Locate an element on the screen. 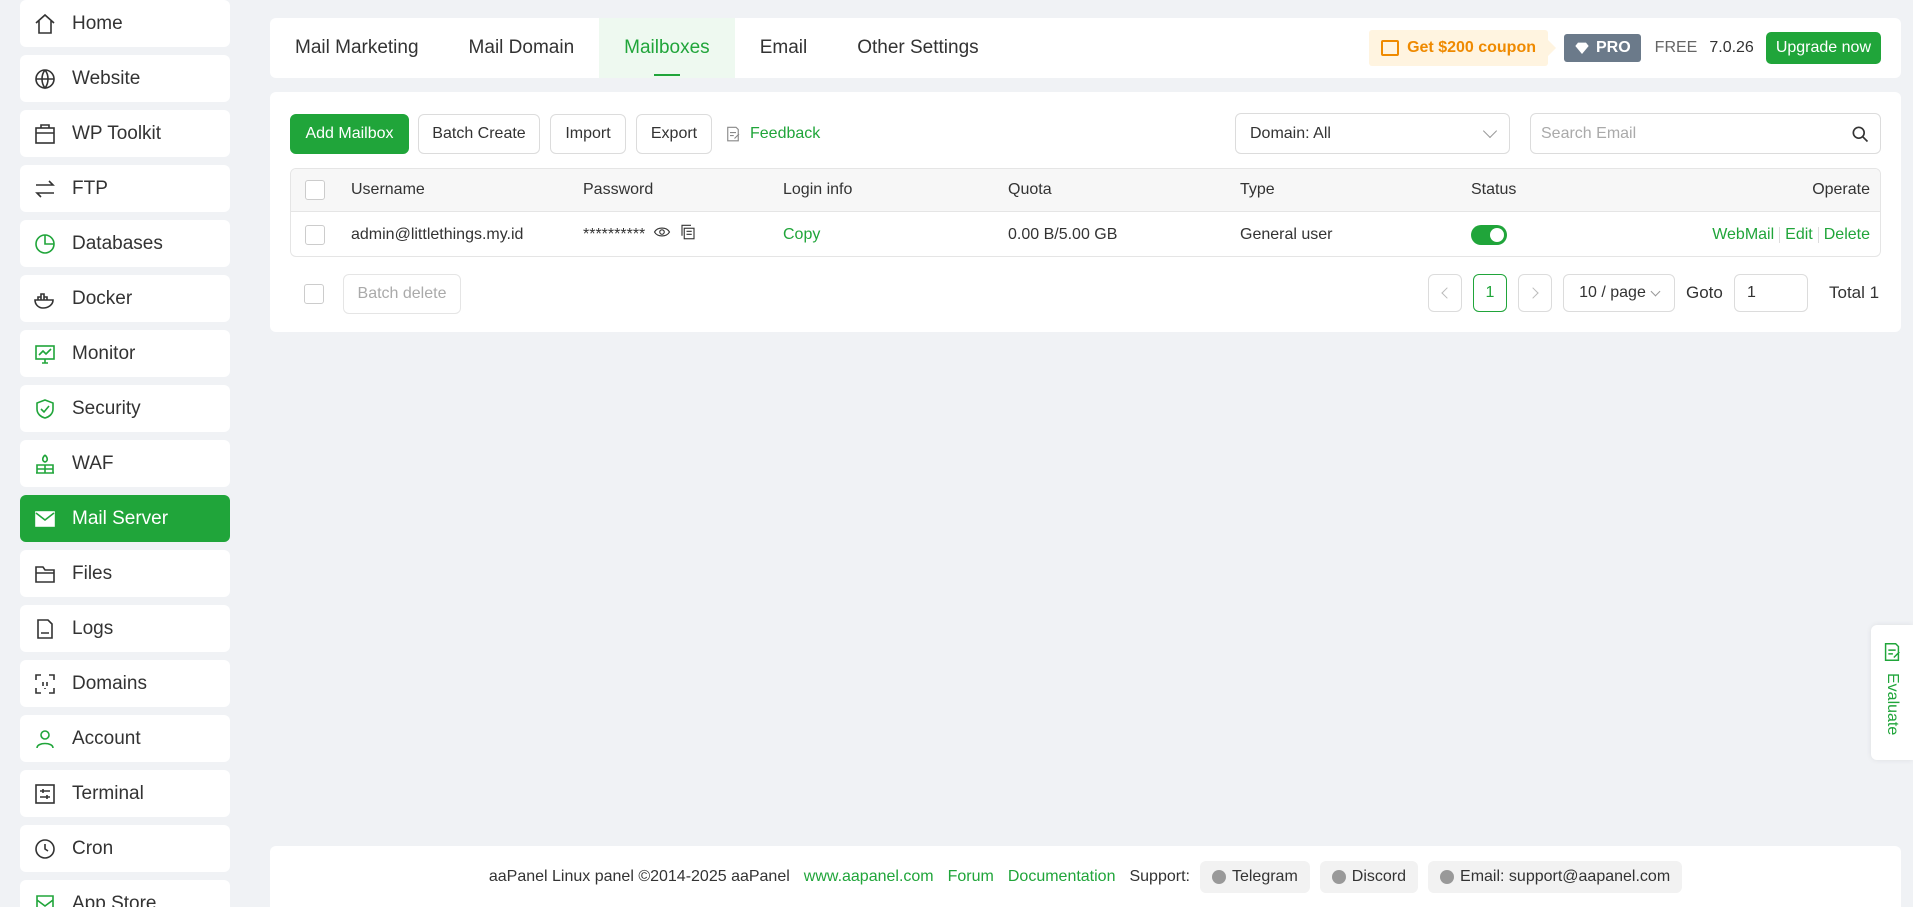 This screenshot has width=1913, height=907. globe-icon is located at coordinates (45, 79).